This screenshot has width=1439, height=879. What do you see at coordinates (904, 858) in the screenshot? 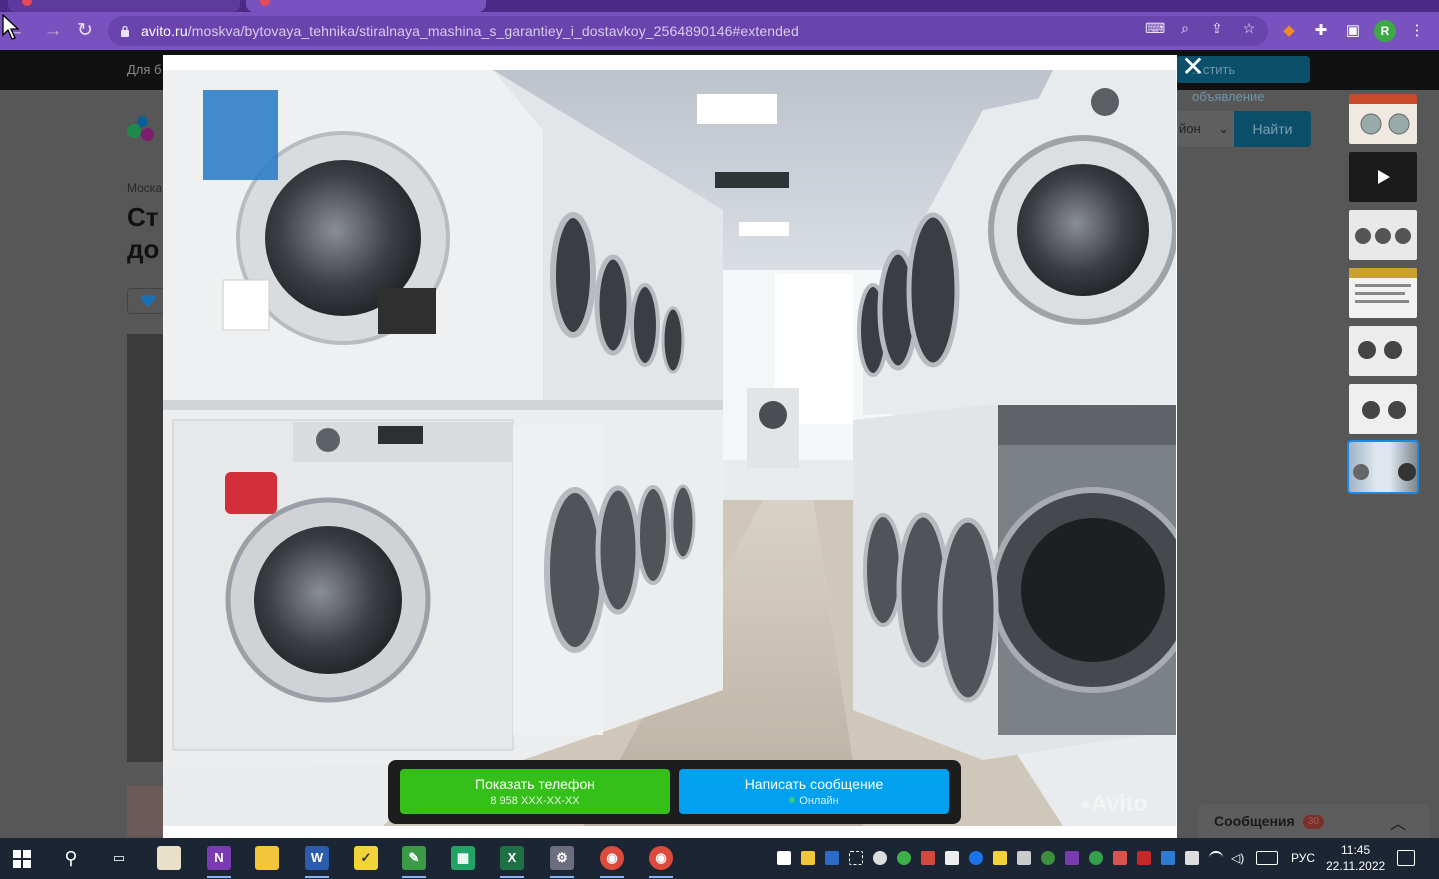
I see `chrome-tray-icon` at bounding box center [904, 858].